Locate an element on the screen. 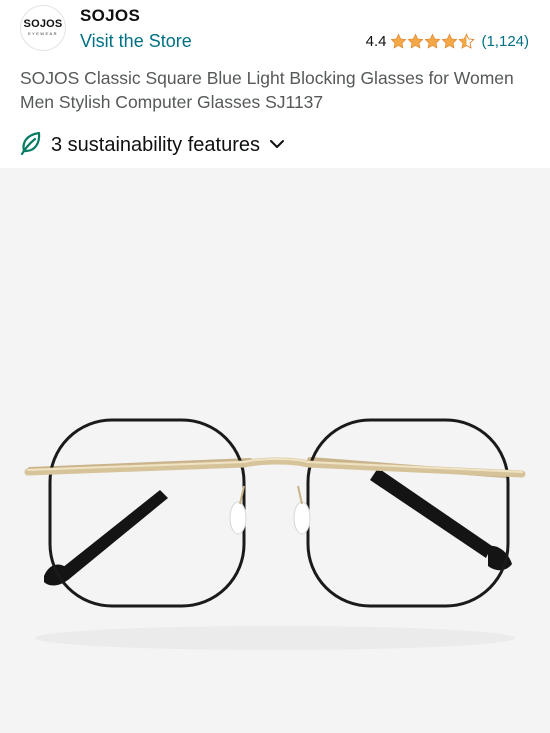 This screenshot has width=550, height=733. brand-logo-subtext: EYEWEAR is located at coordinates (43, 33).